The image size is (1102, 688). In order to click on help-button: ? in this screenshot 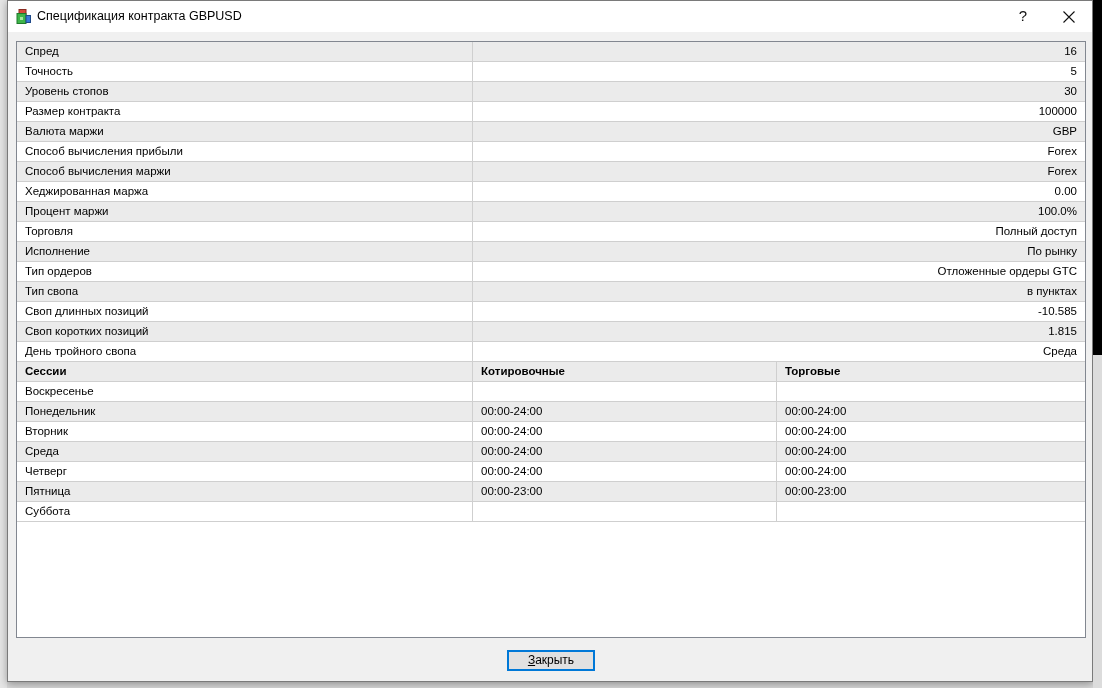, I will do `click(1023, 16)`.